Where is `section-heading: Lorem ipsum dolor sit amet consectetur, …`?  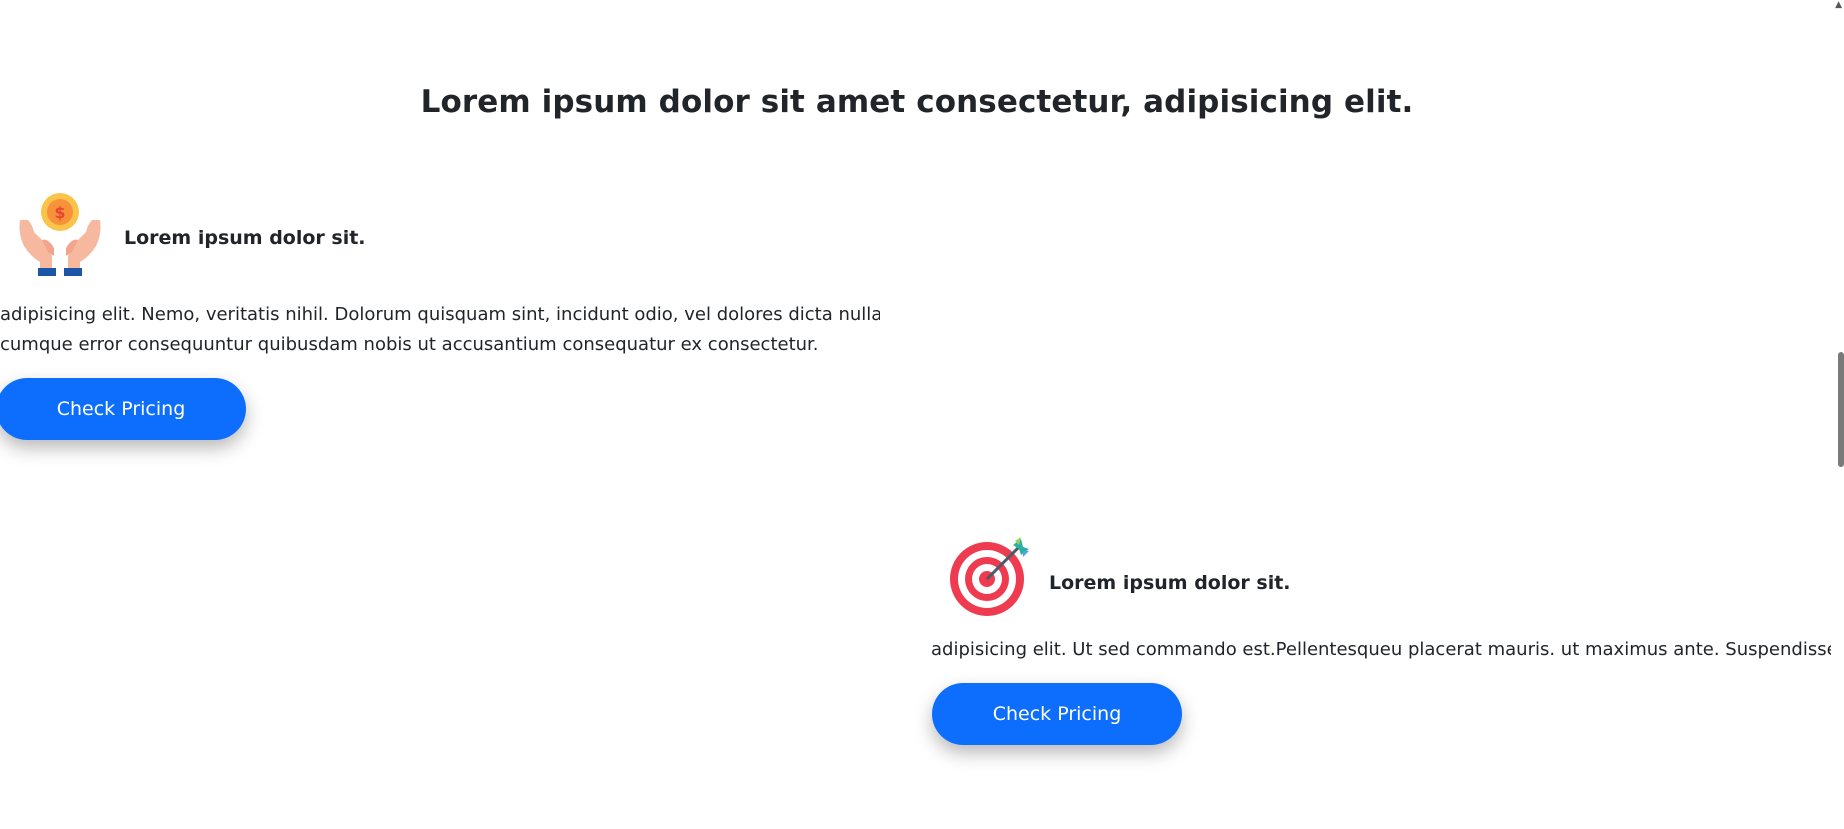 section-heading: Lorem ipsum dolor sit amet consectetur, … is located at coordinates (917, 101).